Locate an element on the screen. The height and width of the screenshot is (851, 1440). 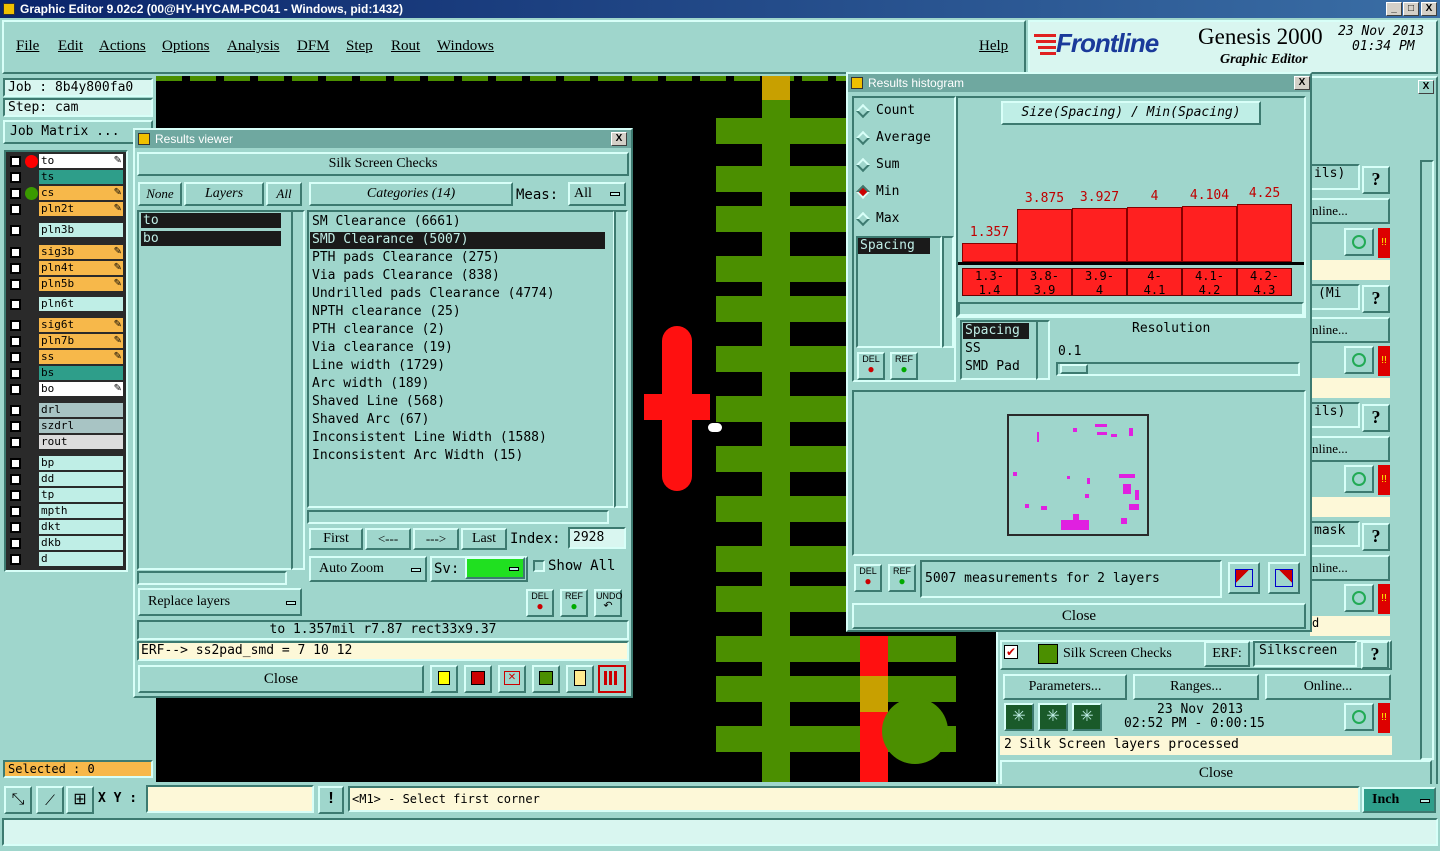
bin-label: 1.3- 1.4 is located at coordinates (989, 282).